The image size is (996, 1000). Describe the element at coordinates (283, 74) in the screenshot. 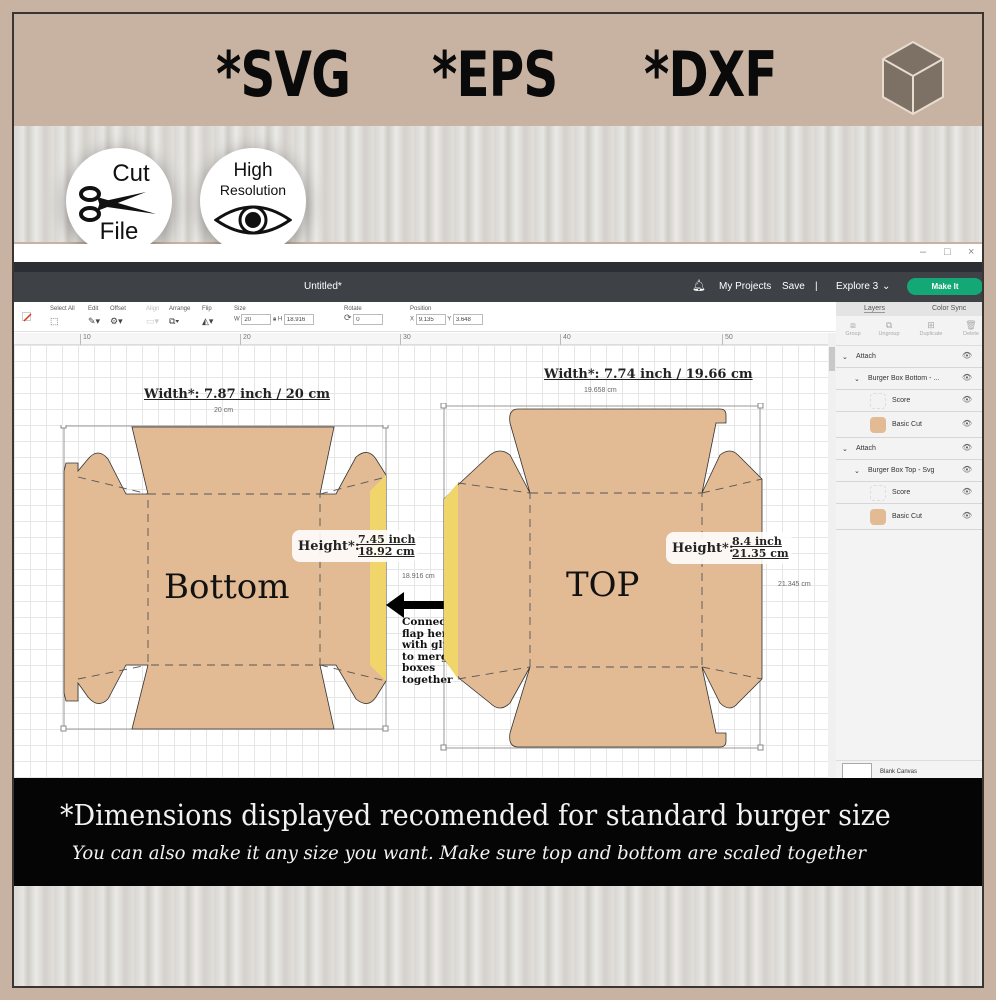

I see `format-svg: *SVG` at that location.